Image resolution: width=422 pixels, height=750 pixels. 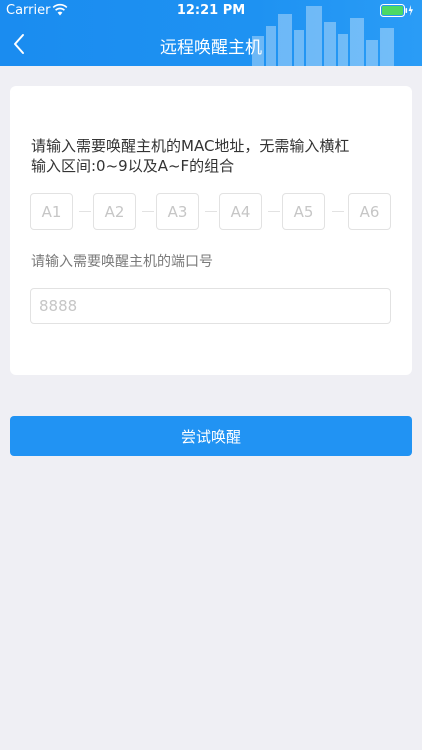 I want to click on nav-bar: 远程唤醒主机, so click(x=211, y=44).